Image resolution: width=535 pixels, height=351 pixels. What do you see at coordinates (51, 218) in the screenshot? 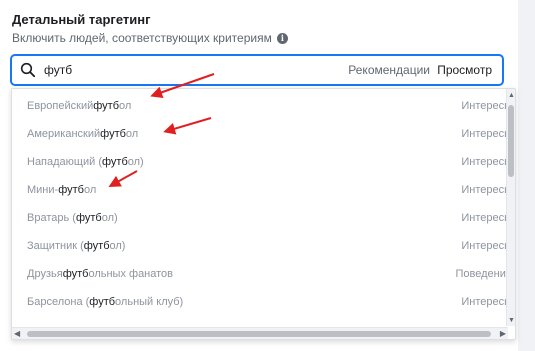
I see `suggestion-prefix: Вратарь (` at bounding box center [51, 218].